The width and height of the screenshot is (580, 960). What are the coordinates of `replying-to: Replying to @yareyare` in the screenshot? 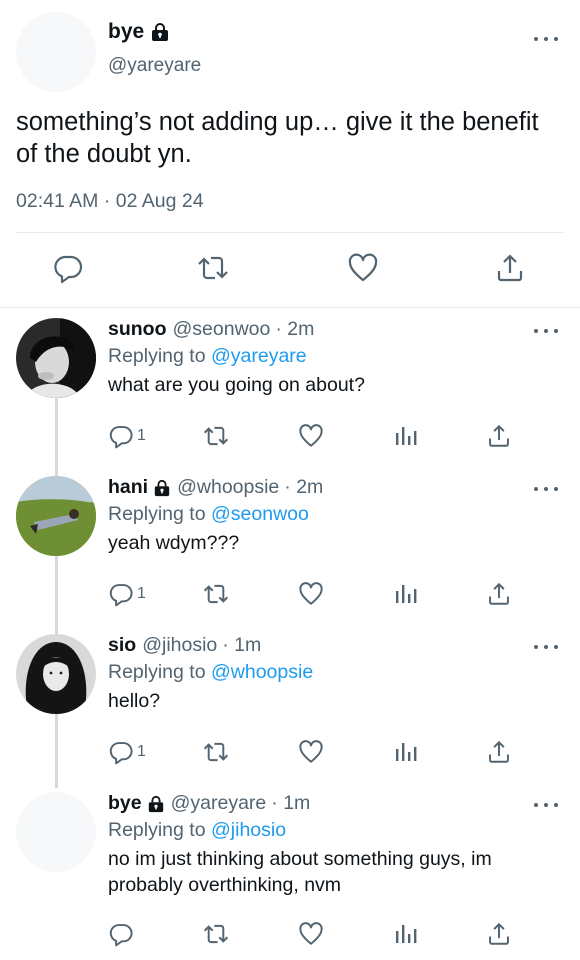 It's located at (207, 356).